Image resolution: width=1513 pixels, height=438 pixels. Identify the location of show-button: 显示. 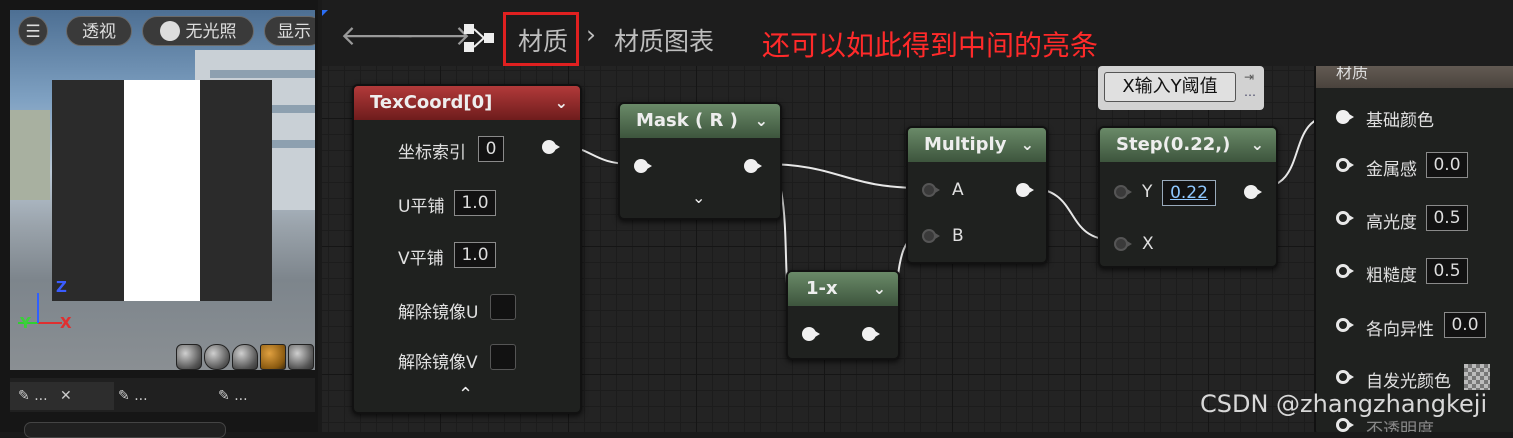
(289, 31).